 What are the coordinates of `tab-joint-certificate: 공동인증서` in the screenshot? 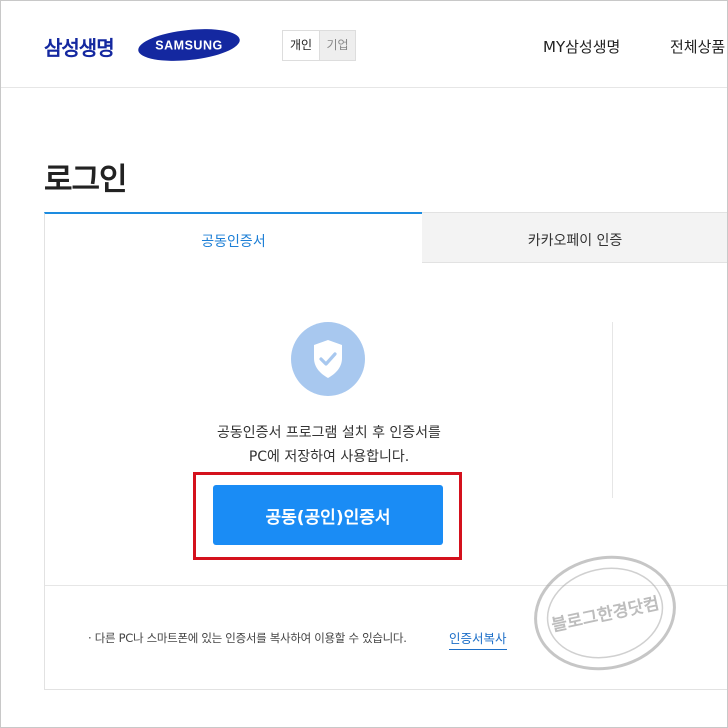 It's located at (233, 237).